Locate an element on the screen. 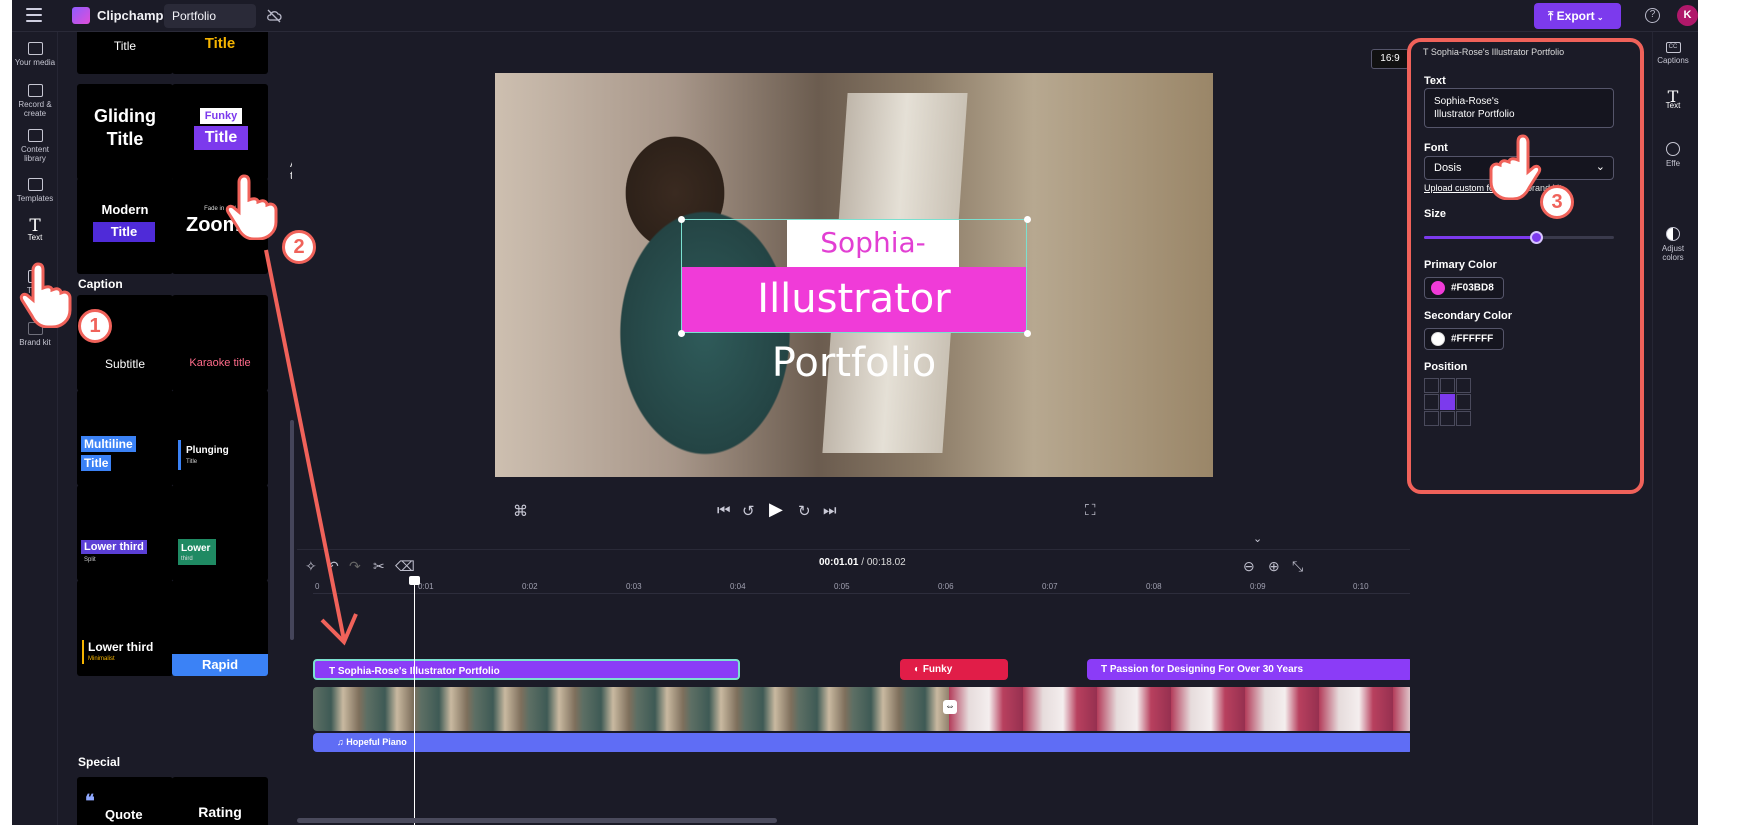 This screenshot has height=825, width=1752. size-slider-thumb is located at coordinates (1537, 237).